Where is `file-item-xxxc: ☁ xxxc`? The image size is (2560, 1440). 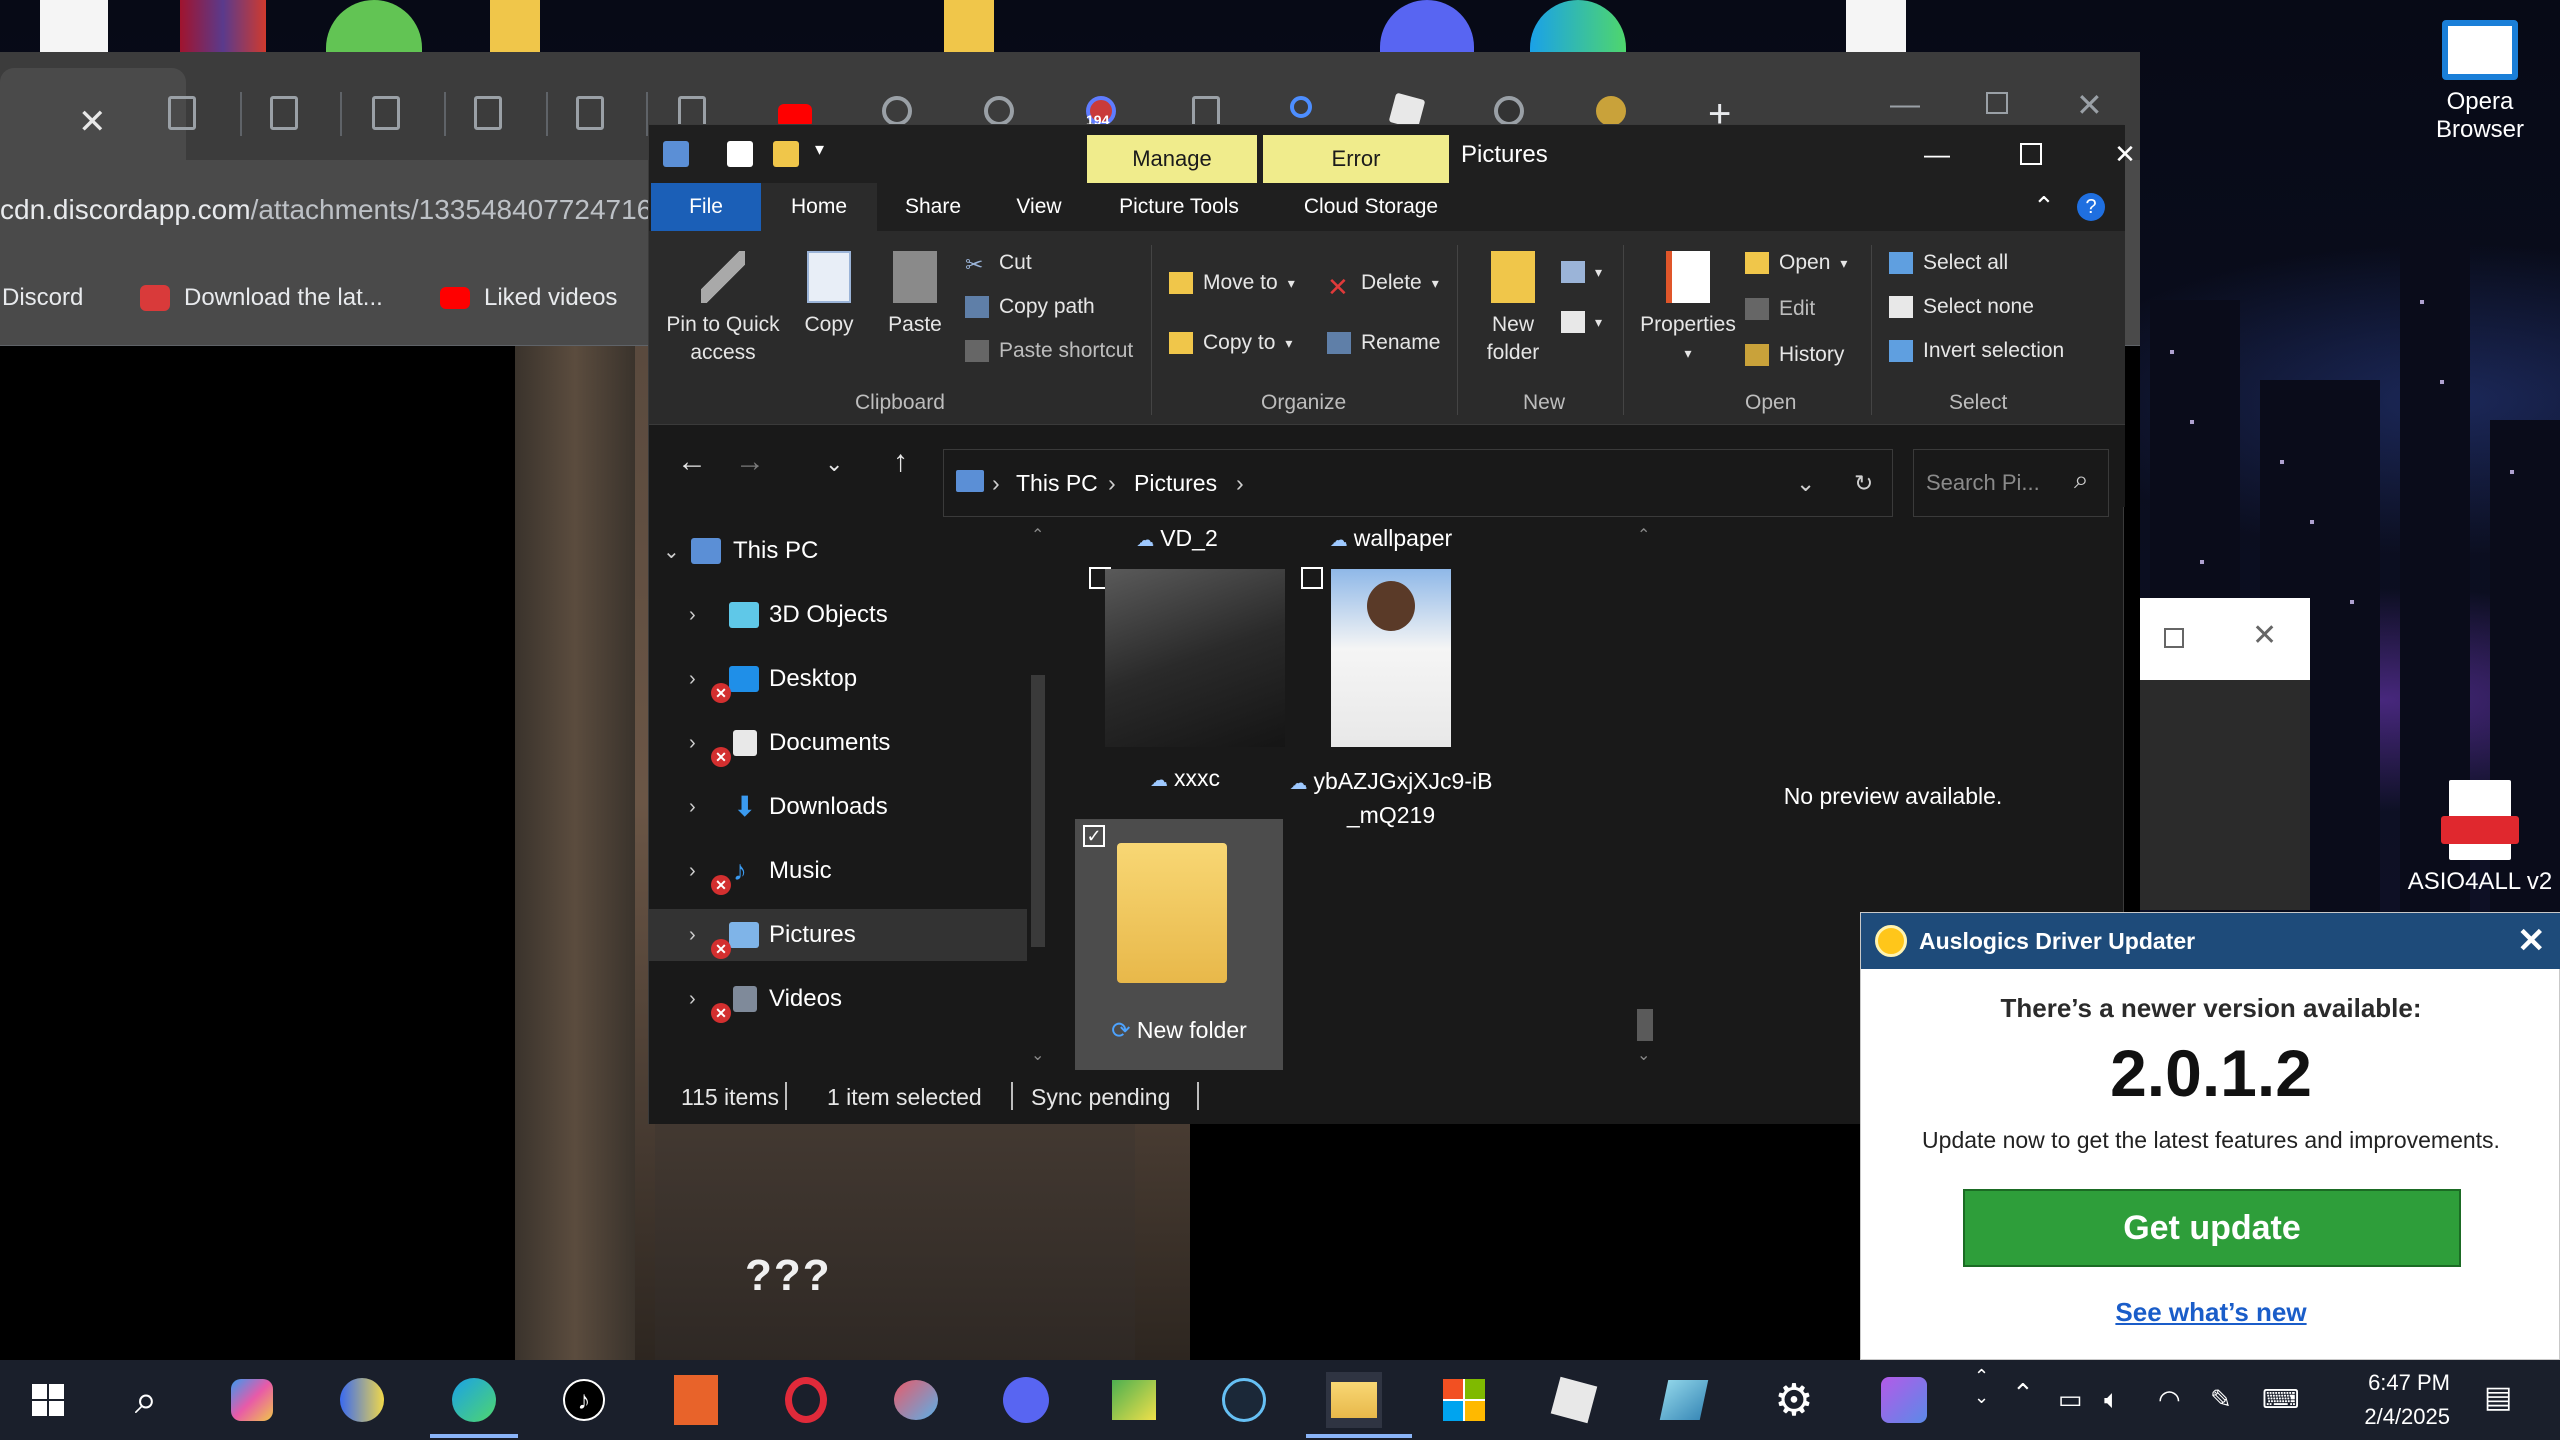
file-item-xxxc: ☁ xxxc is located at coordinates (1185, 778).